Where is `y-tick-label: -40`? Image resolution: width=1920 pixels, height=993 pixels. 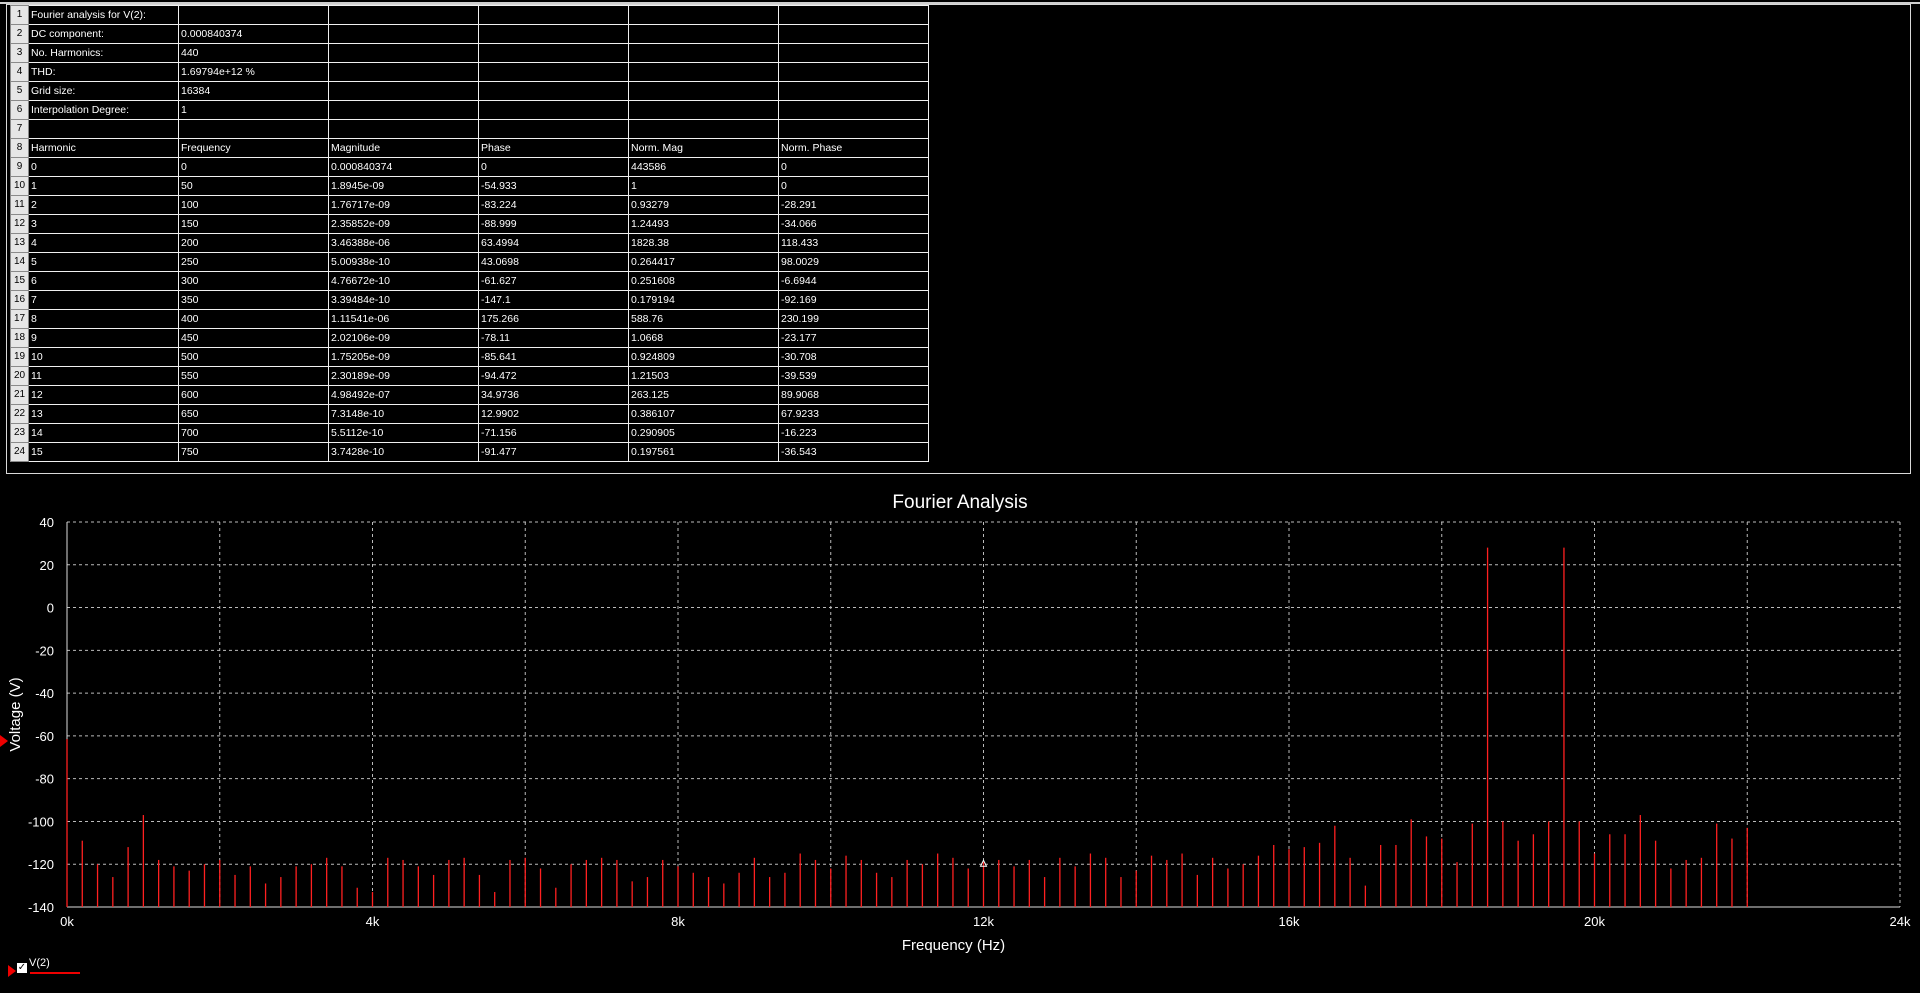
y-tick-label: -40 is located at coordinates (44, 693).